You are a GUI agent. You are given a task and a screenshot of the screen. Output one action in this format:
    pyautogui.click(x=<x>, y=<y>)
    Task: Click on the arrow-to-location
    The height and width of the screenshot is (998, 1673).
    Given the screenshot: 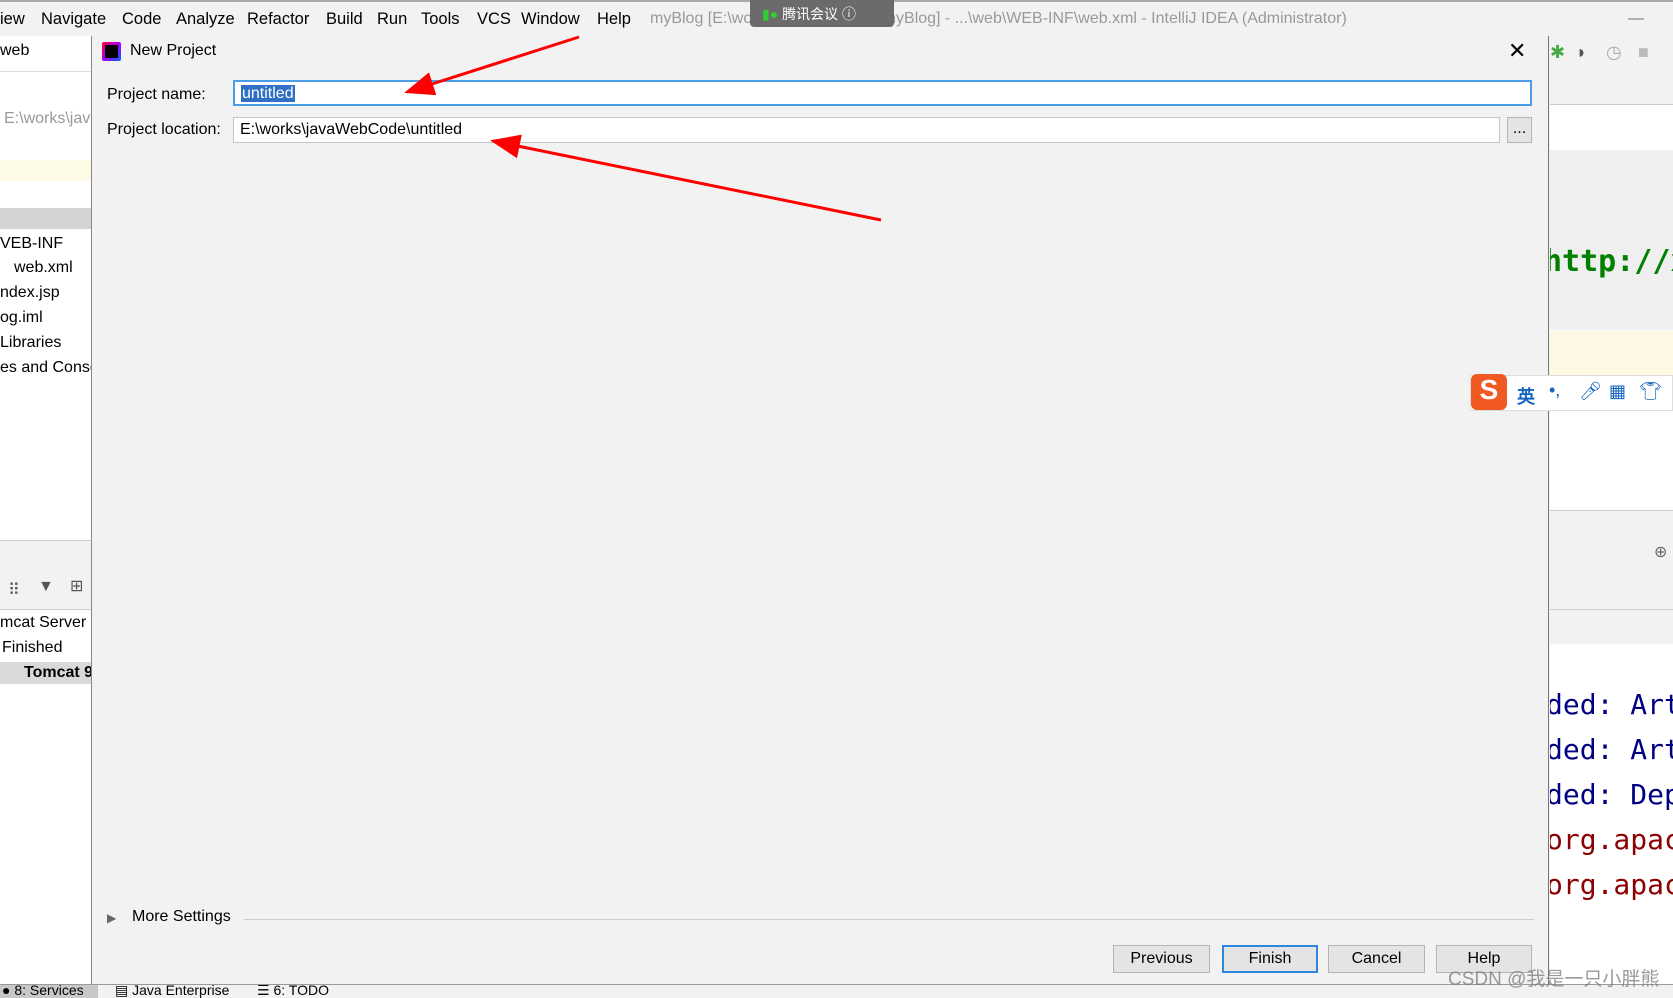 What is the action you would take?
    pyautogui.click(x=686, y=178)
    